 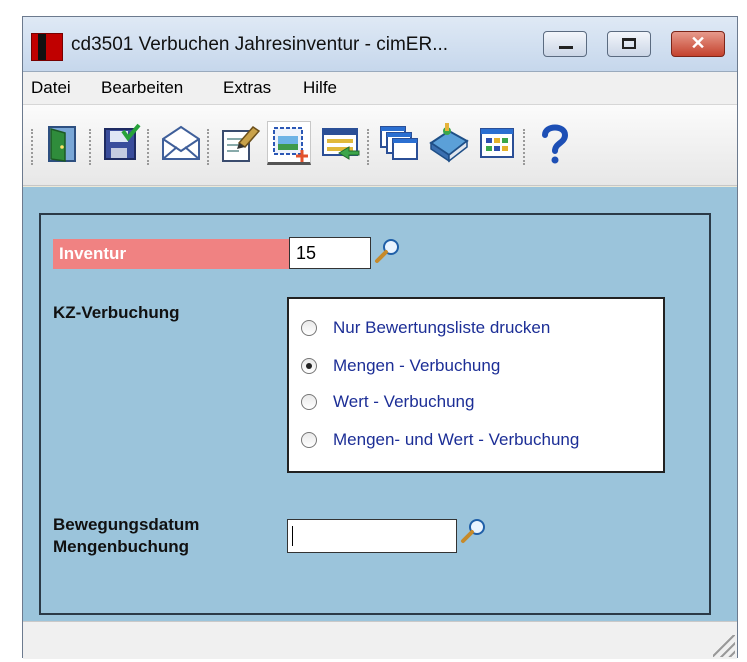 What do you see at coordinates (380, 640) in the screenshot?
I see `status-bar` at bounding box center [380, 640].